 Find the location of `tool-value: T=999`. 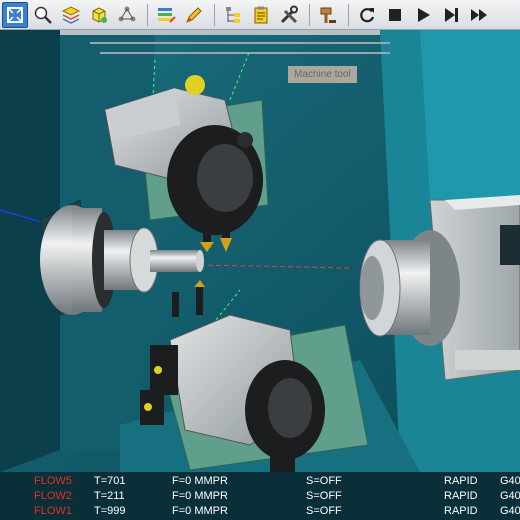

tool-value: T=999 is located at coordinates (110, 511).